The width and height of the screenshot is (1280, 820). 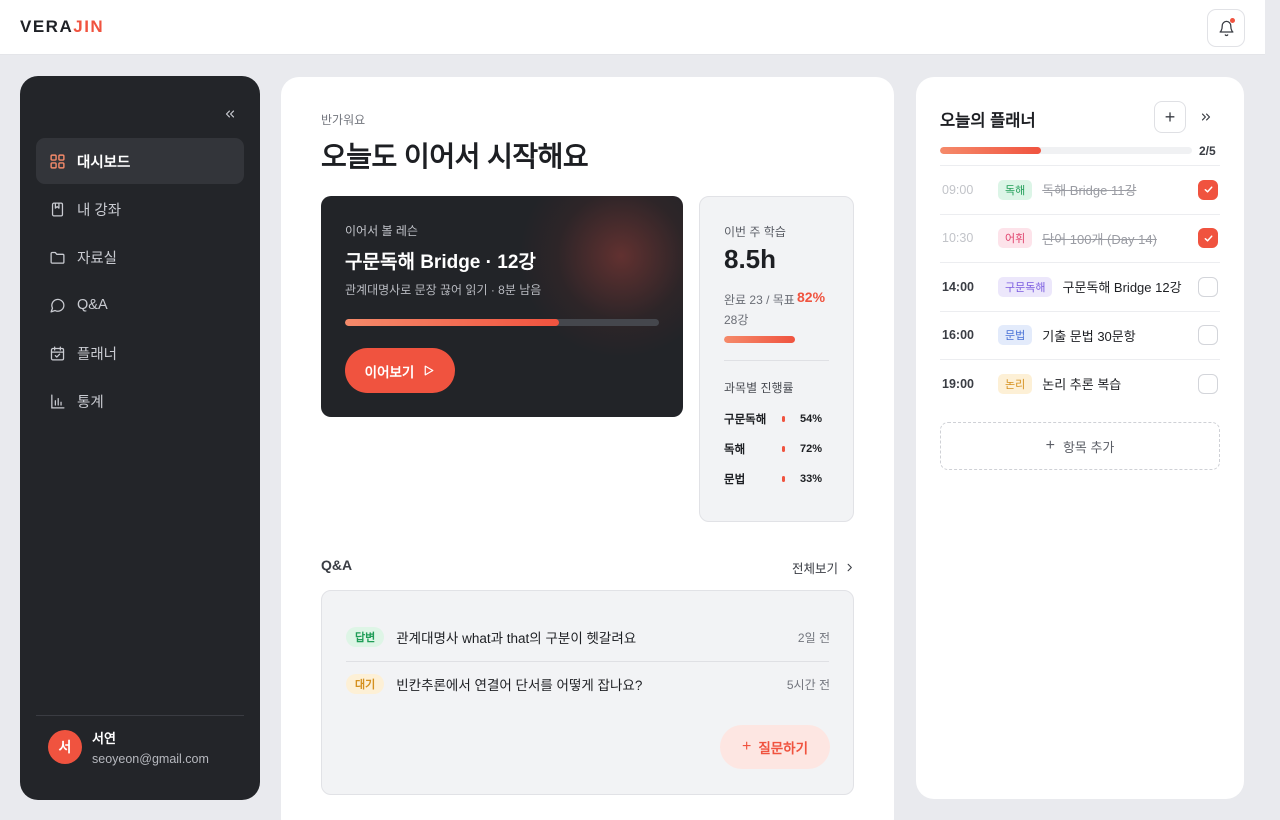 I want to click on resume-progress-fill, so click(x=452, y=322).